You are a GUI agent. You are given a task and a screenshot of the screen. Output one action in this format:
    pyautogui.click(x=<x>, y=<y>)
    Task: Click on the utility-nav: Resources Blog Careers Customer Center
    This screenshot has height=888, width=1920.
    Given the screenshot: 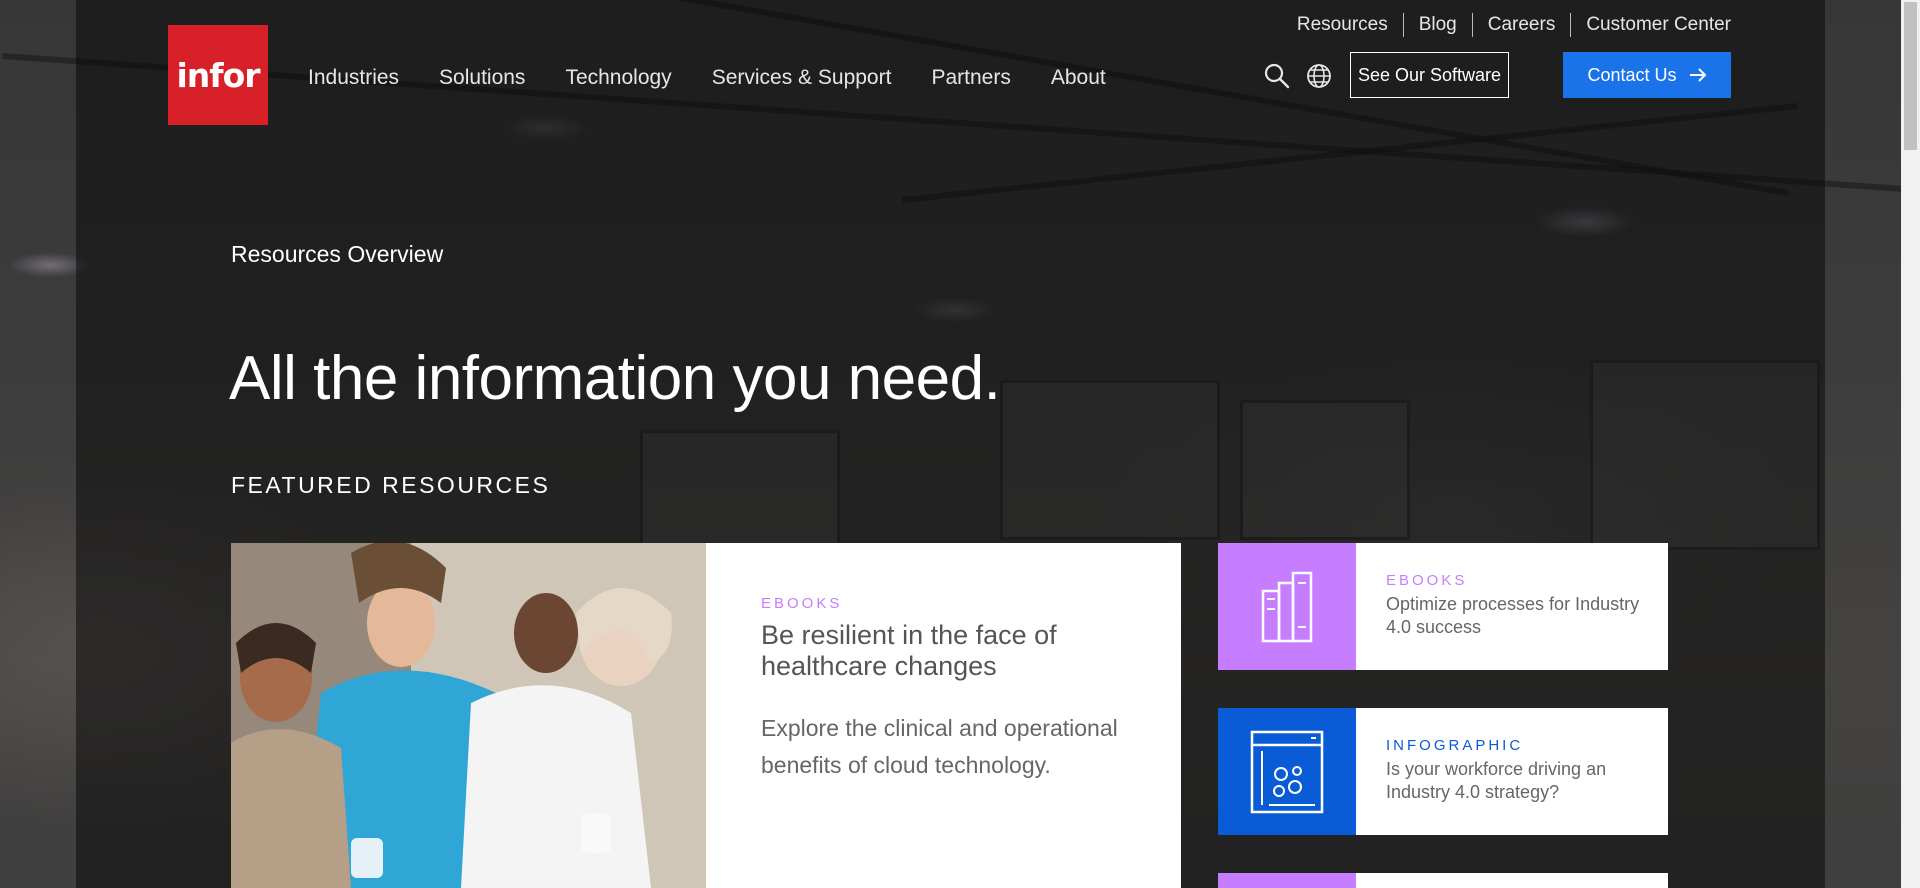 What is the action you would take?
    pyautogui.click(x=1514, y=25)
    